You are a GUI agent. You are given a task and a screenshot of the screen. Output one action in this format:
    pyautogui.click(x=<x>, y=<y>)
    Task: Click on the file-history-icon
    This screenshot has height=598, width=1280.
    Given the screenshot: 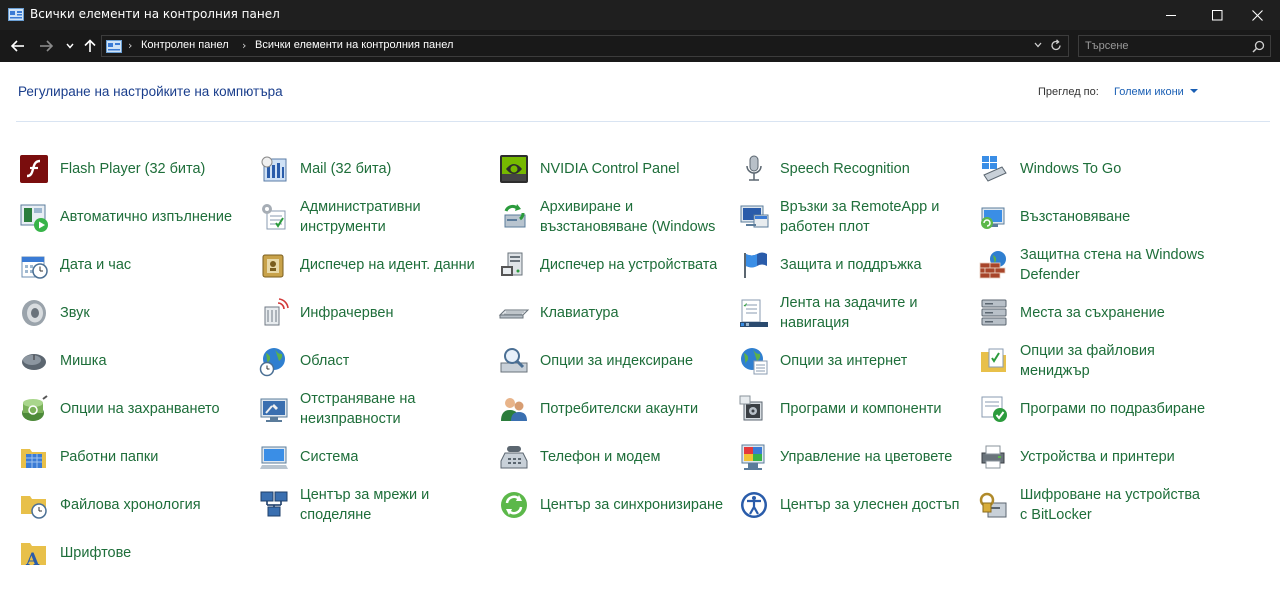 What is the action you would take?
    pyautogui.click(x=34, y=507)
    